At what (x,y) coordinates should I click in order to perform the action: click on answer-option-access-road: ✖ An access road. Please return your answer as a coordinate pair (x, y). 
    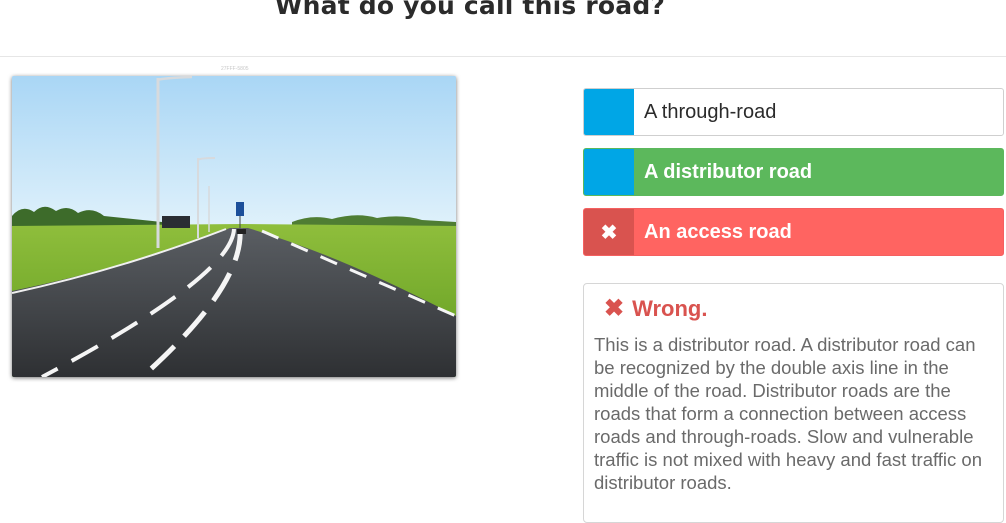
    Looking at the image, I should click on (793, 232).